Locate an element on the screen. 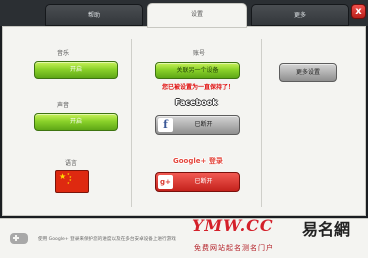 This screenshot has height=258, width=368. flag-star-icon: ★ is located at coordinates (63, 176).